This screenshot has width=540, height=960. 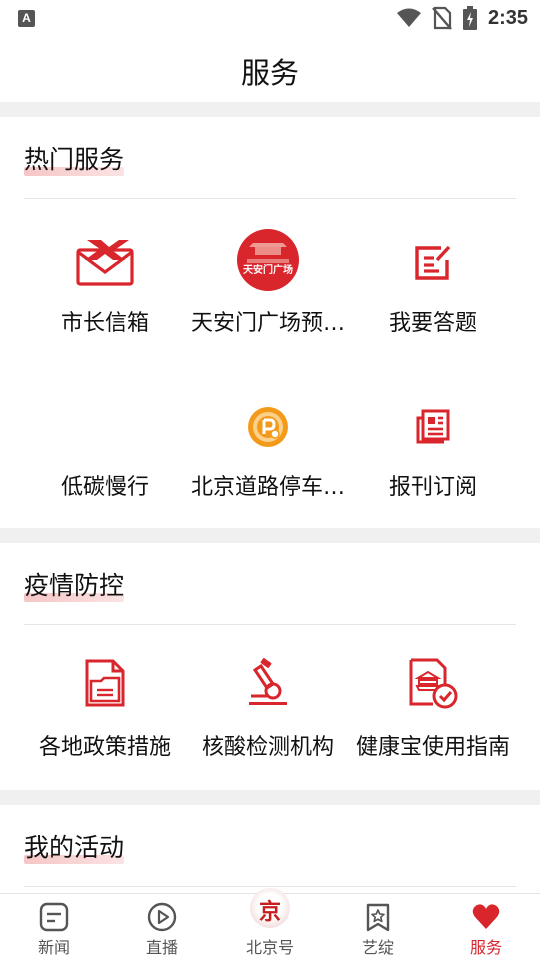 What do you see at coordinates (104, 487) in the screenshot?
I see `service-label: 低碳慢行` at bounding box center [104, 487].